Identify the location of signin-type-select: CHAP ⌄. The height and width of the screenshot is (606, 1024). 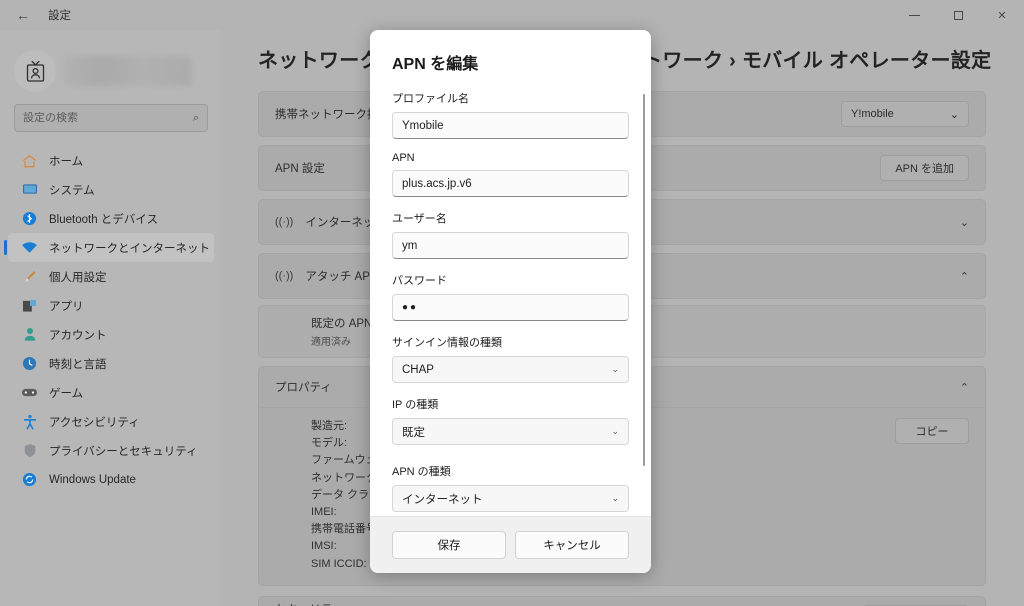
(510, 369).